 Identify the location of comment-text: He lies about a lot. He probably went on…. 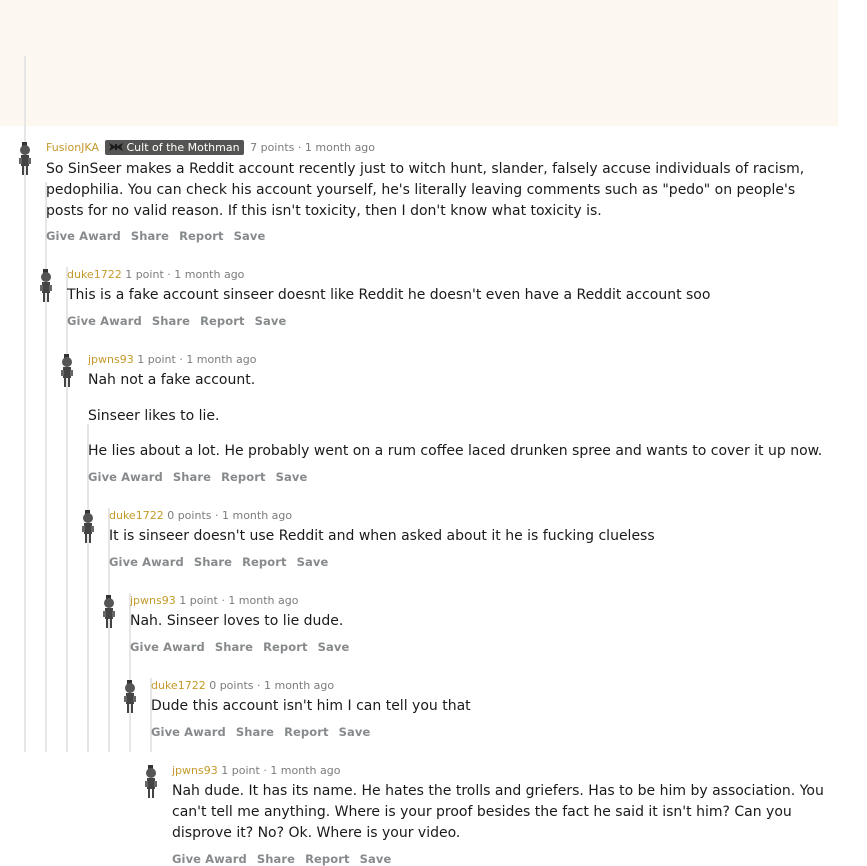
(455, 451).